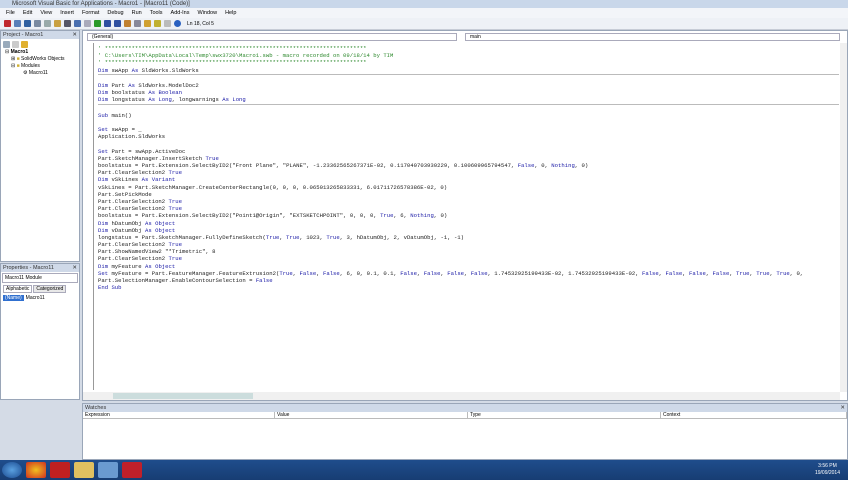 The height and width of the screenshot is (480, 848). Describe the element at coordinates (127, 23) in the screenshot. I see `design-mode-icon` at that location.